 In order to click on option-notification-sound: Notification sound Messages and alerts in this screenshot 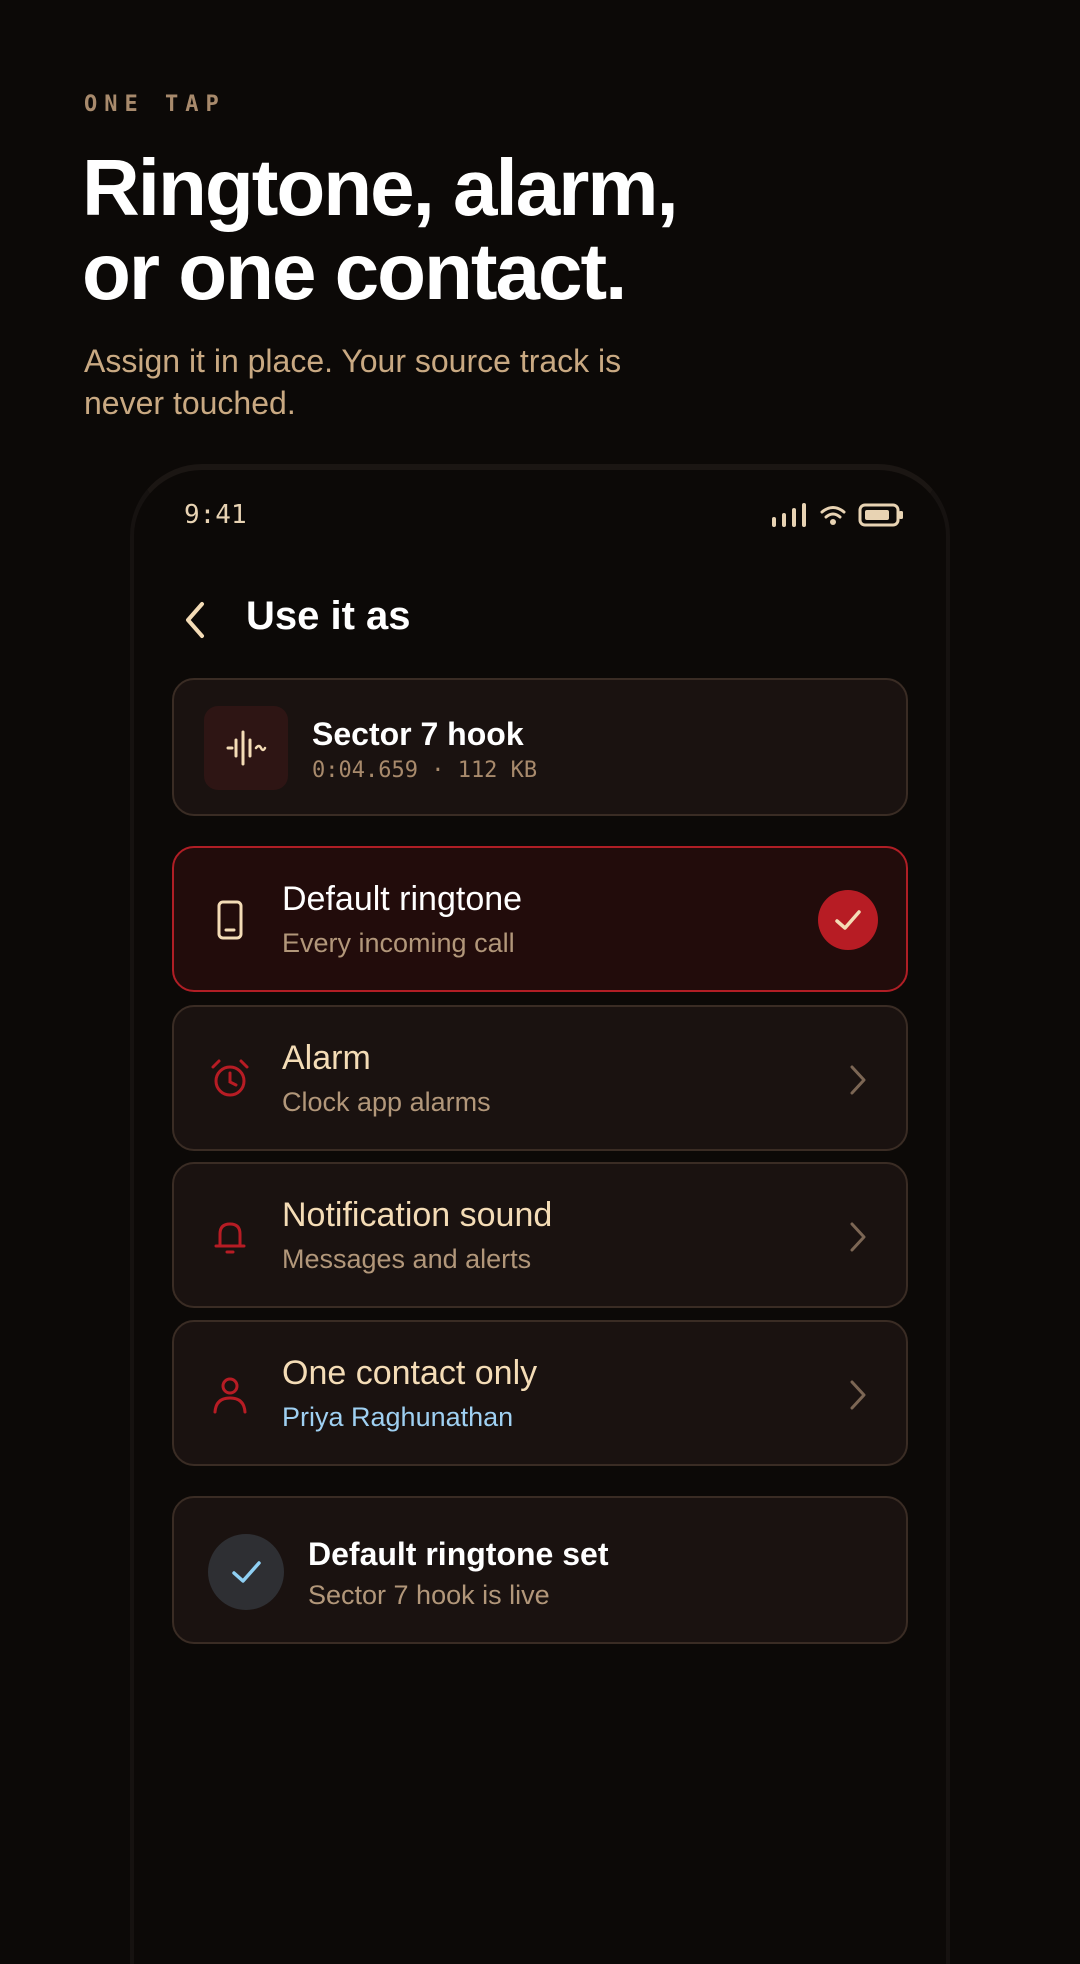, I will do `click(540, 1235)`.